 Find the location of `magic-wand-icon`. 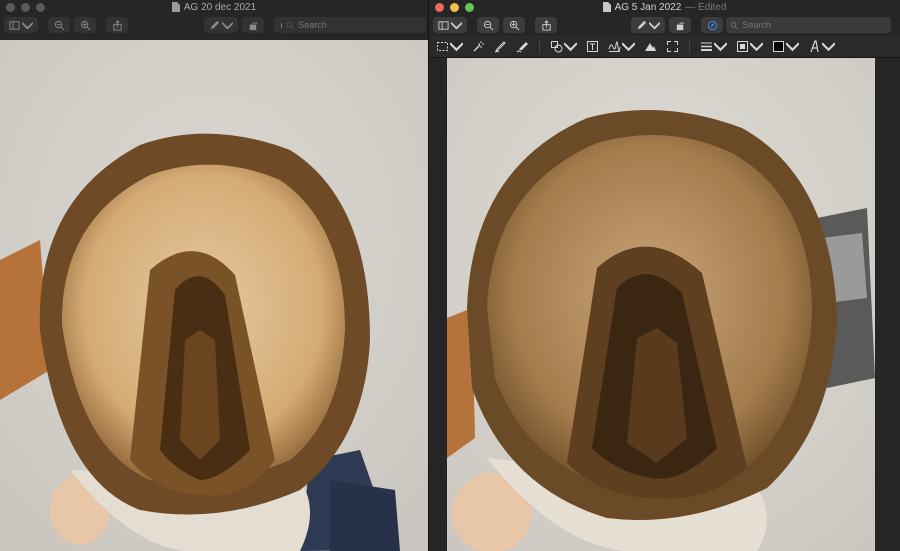

magic-wand-icon is located at coordinates (478, 46).